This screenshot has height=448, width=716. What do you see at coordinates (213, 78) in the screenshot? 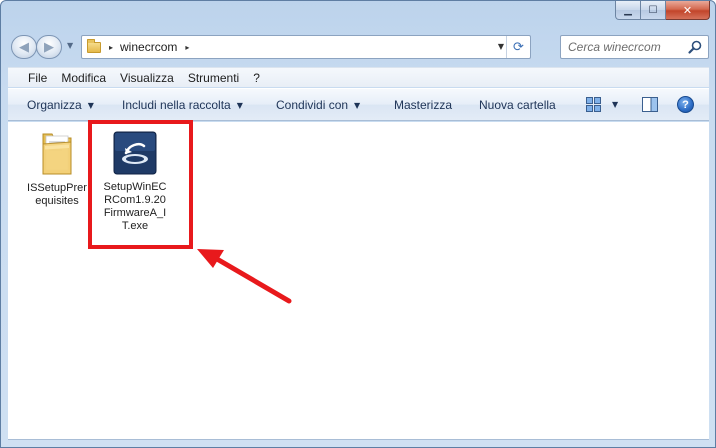
I see `menu-strumenti: Strumenti` at bounding box center [213, 78].